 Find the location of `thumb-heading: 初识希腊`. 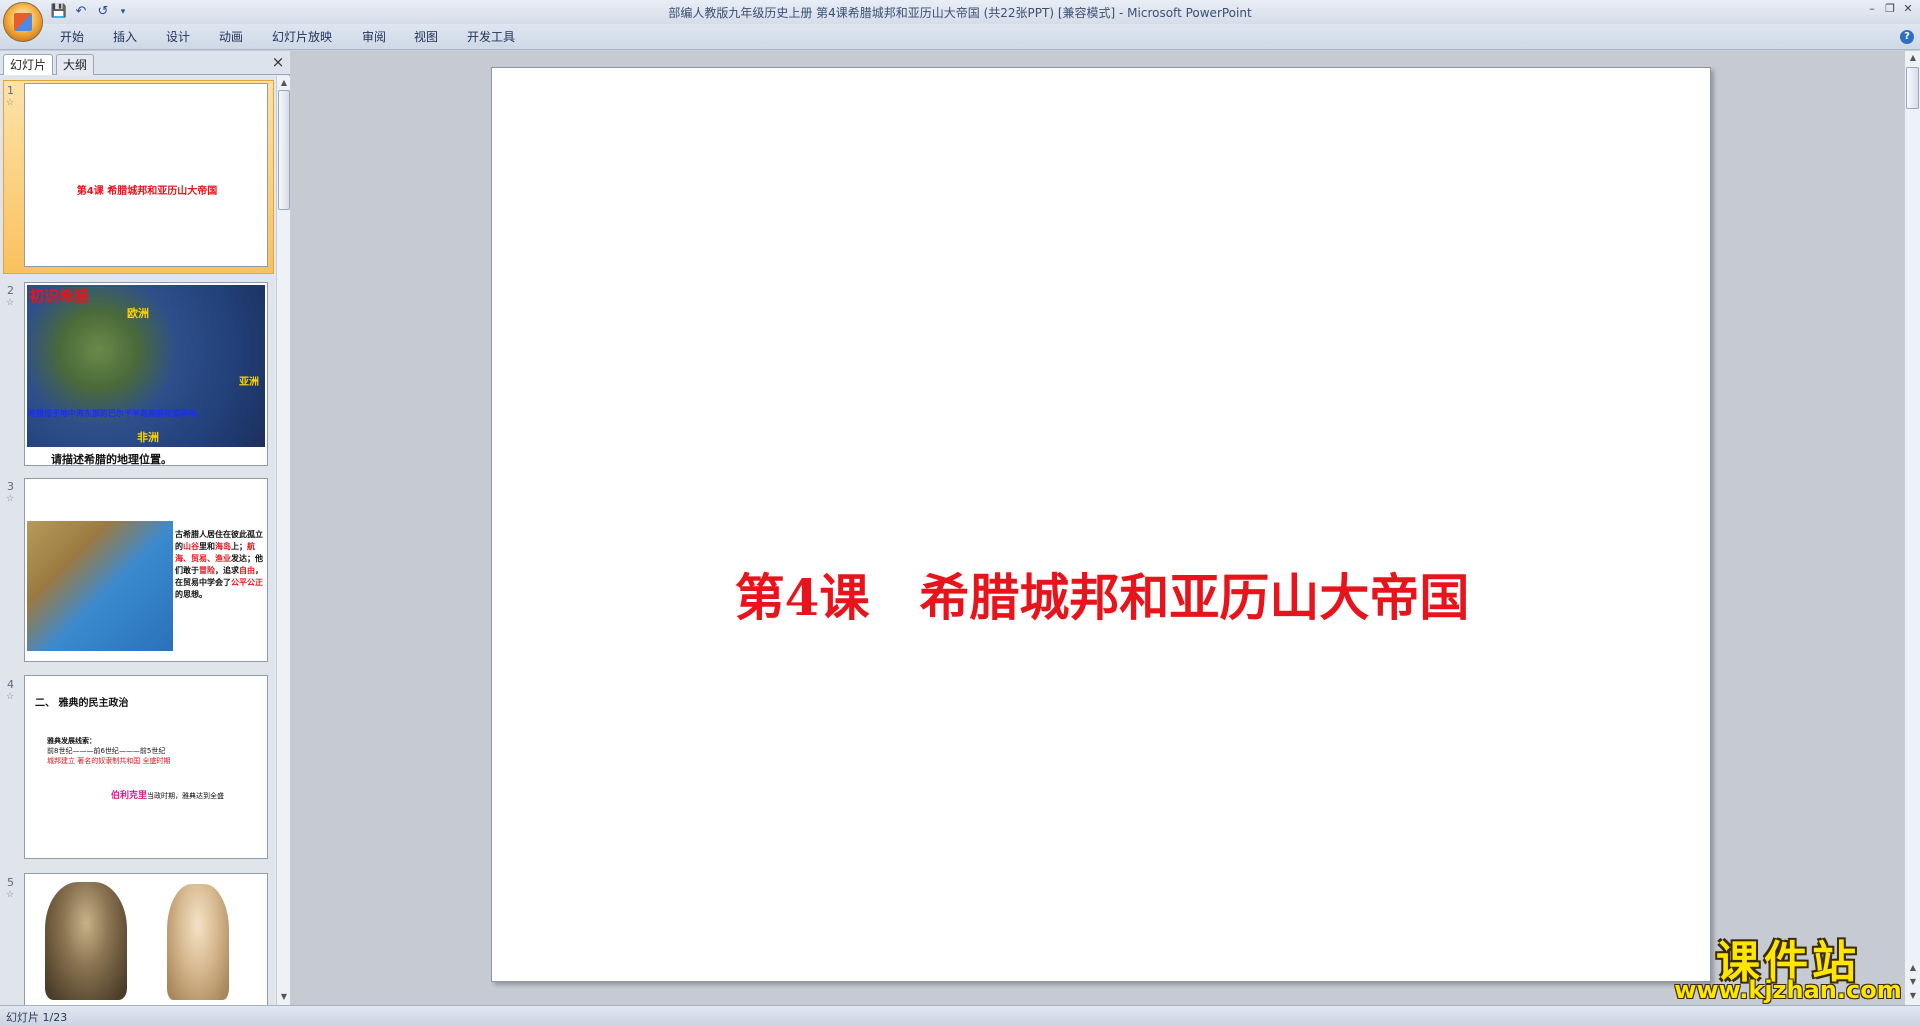

thumb-heading: 初识希腊 is located at coordinates (59, 296).